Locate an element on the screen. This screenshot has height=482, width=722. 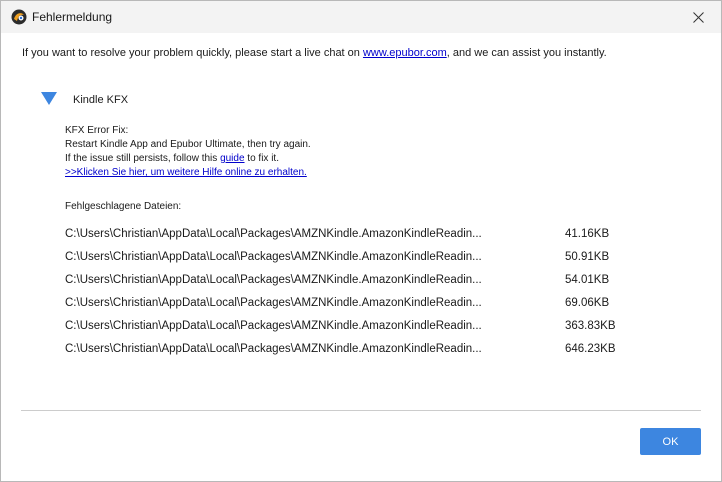
file-size: 363.83KB is located at coordinates (590, 326).